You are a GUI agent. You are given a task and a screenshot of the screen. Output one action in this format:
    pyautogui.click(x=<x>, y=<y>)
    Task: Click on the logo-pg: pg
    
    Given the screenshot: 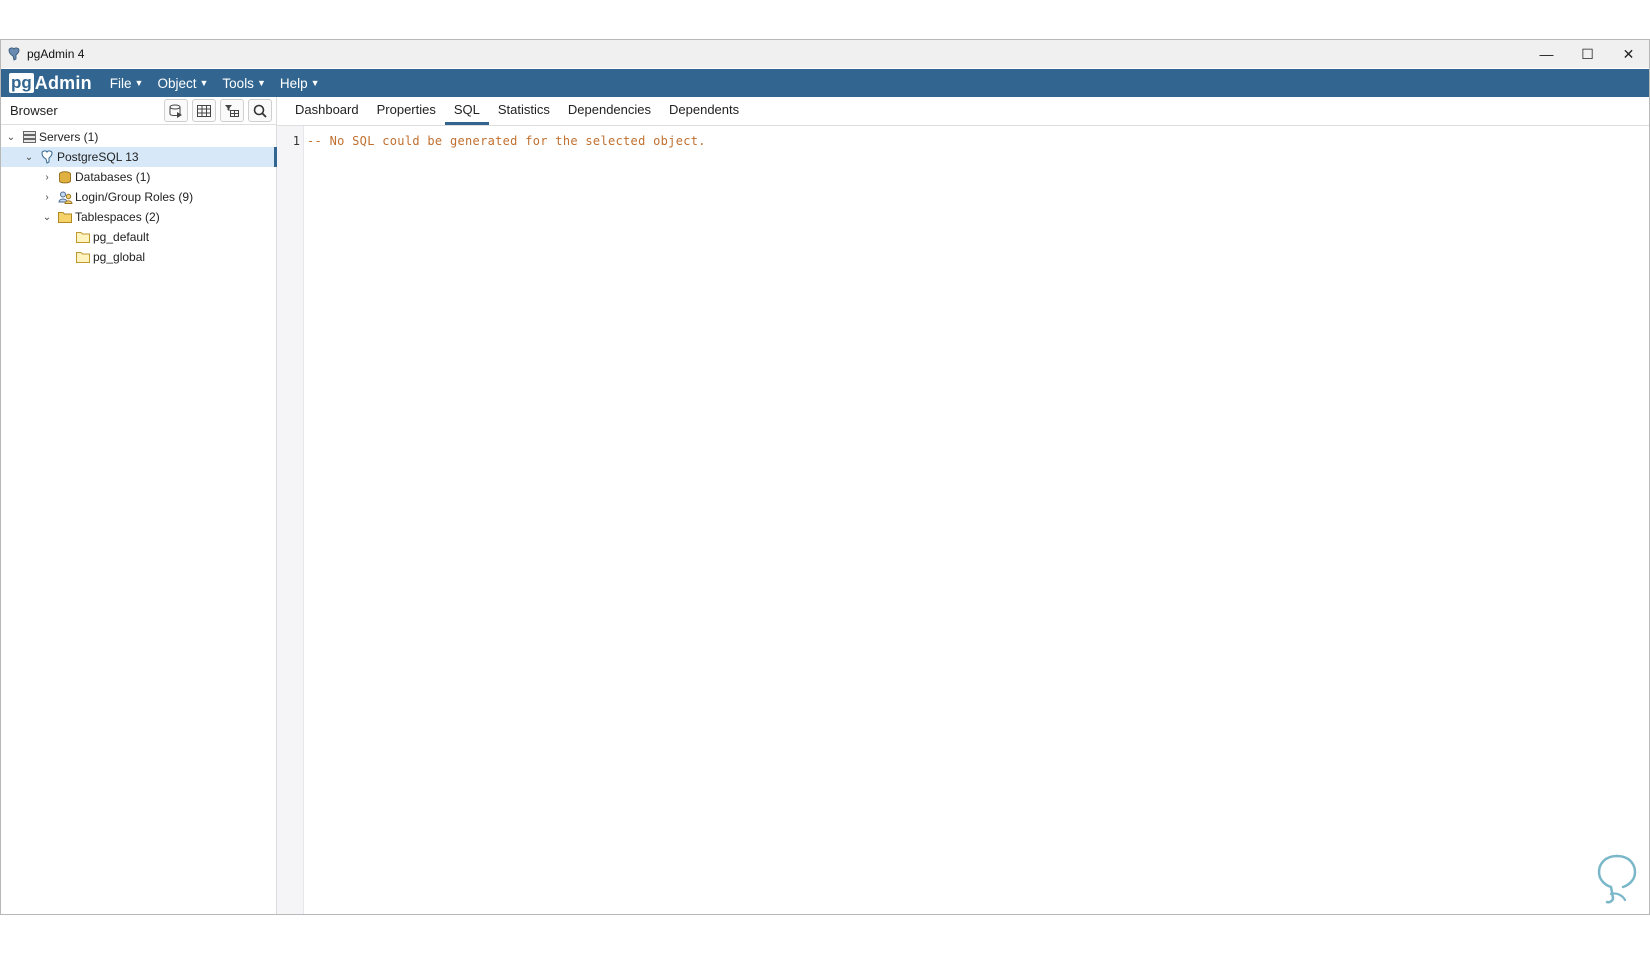 What is the action you would take?
    pyautogui.click(x=21, y=83)
    